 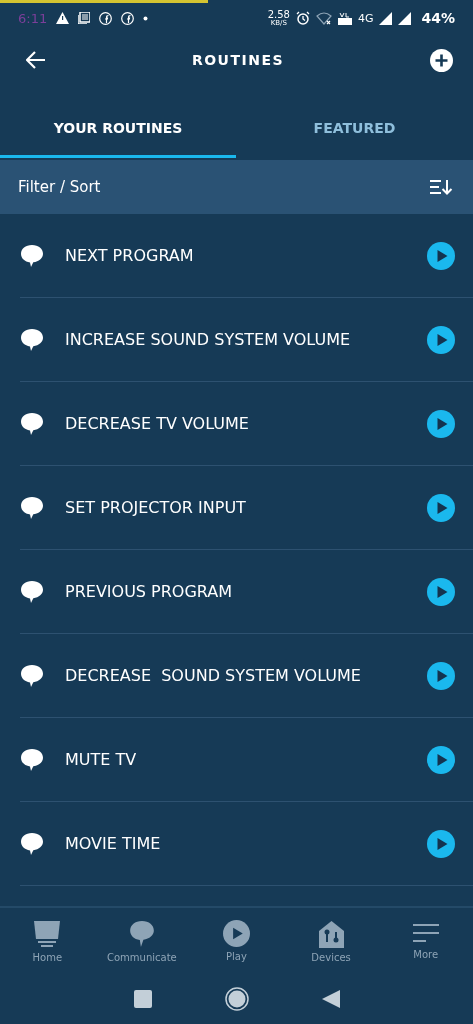 What do you see at coordinates (33, 18) in the screenshot?
I see `status-time: 6:11` at bounding box center [33, 18].